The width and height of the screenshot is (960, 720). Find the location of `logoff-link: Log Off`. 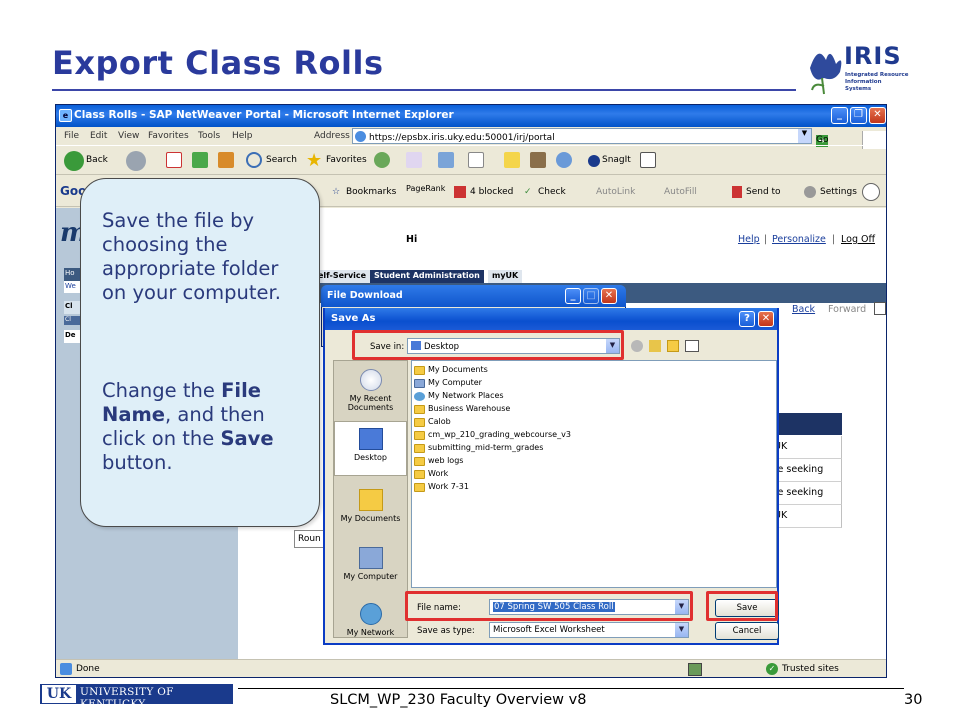

logoff-link: Log Off is located at coordinates (858, 239).